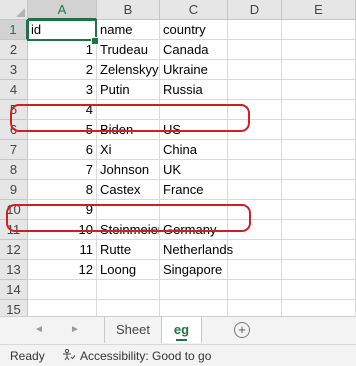 The height and width of the screenshot is (366, 356). I want to click on cell-c7: China, so click(193, 150).